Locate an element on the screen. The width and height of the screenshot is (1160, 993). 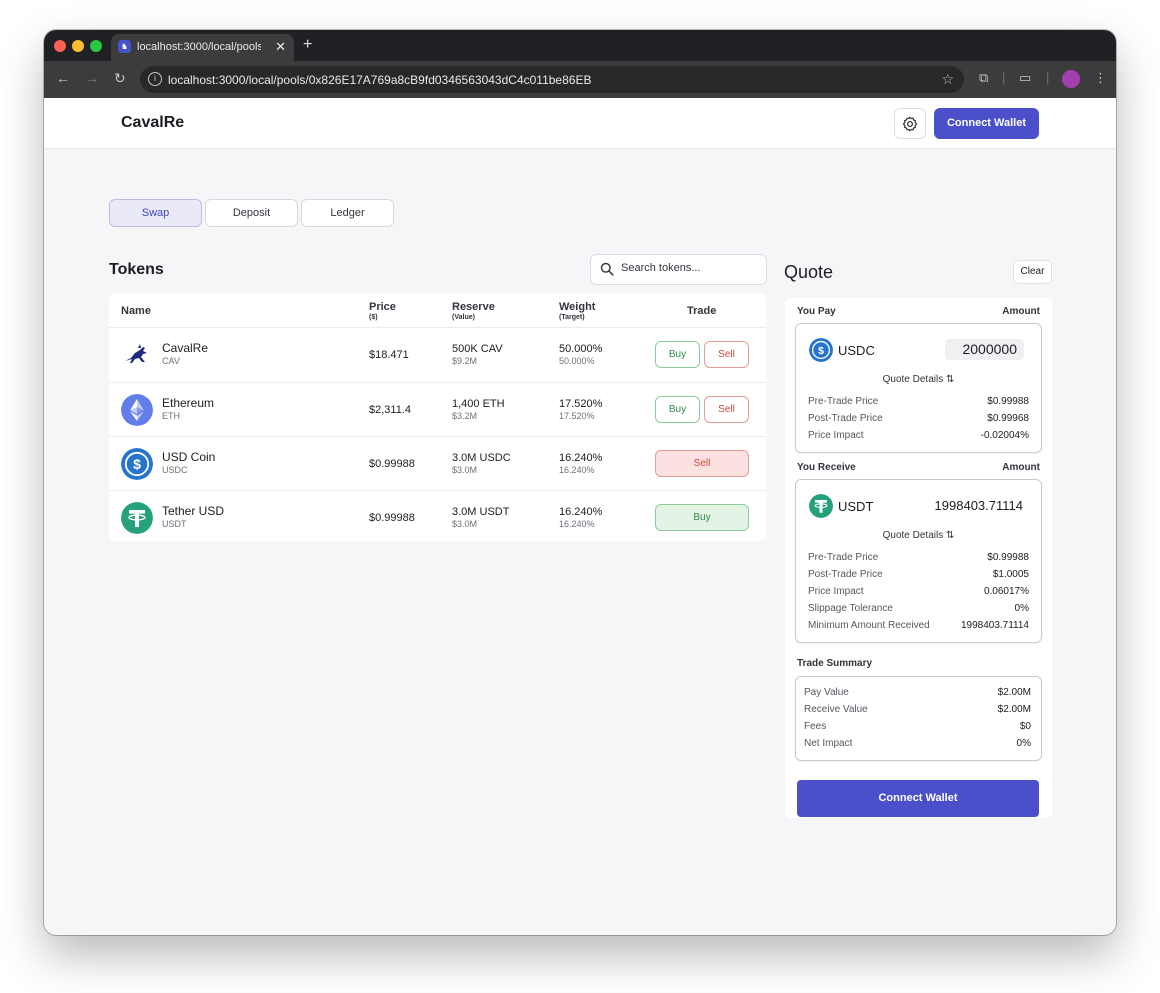
tether-icon is located at coordinates (137, 518).